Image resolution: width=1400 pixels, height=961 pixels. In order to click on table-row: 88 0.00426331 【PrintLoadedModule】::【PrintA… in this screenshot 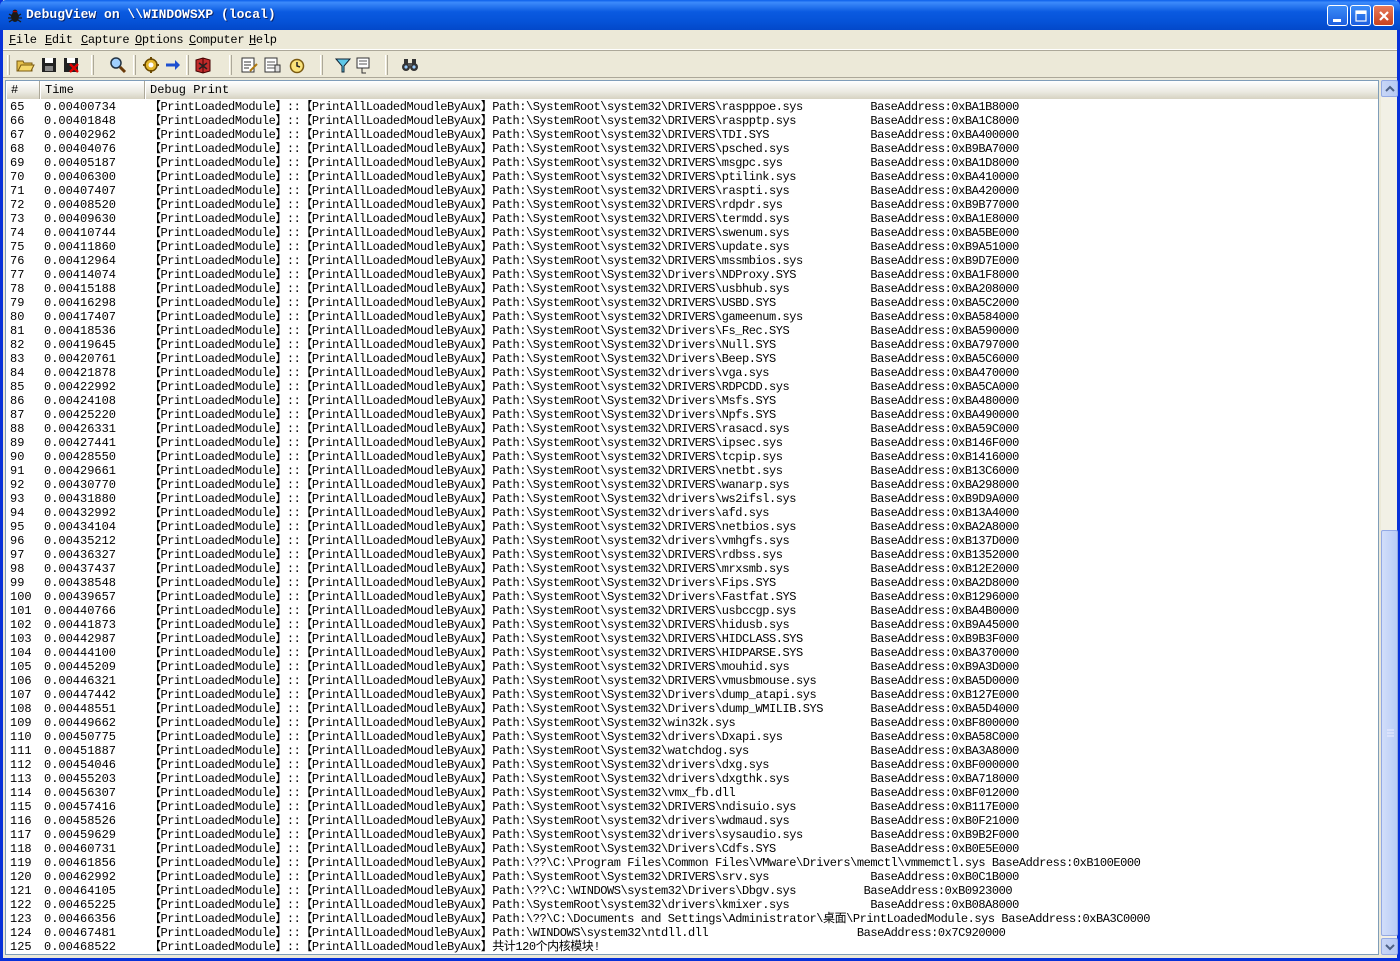, I will do `click(692, 429)`.